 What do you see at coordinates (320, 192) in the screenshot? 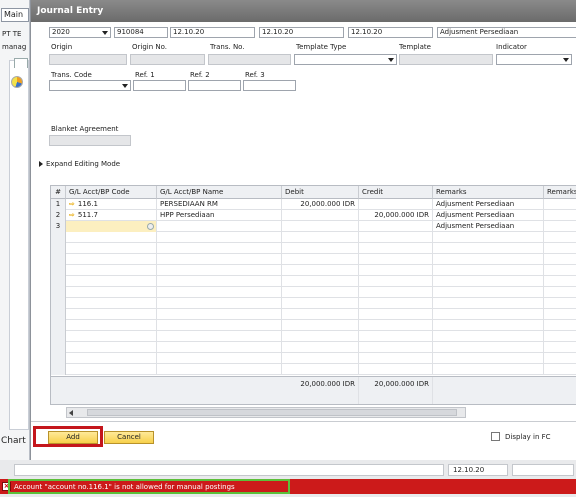
I see `column-header-debit: Debit` at bounding box center [320, 192].